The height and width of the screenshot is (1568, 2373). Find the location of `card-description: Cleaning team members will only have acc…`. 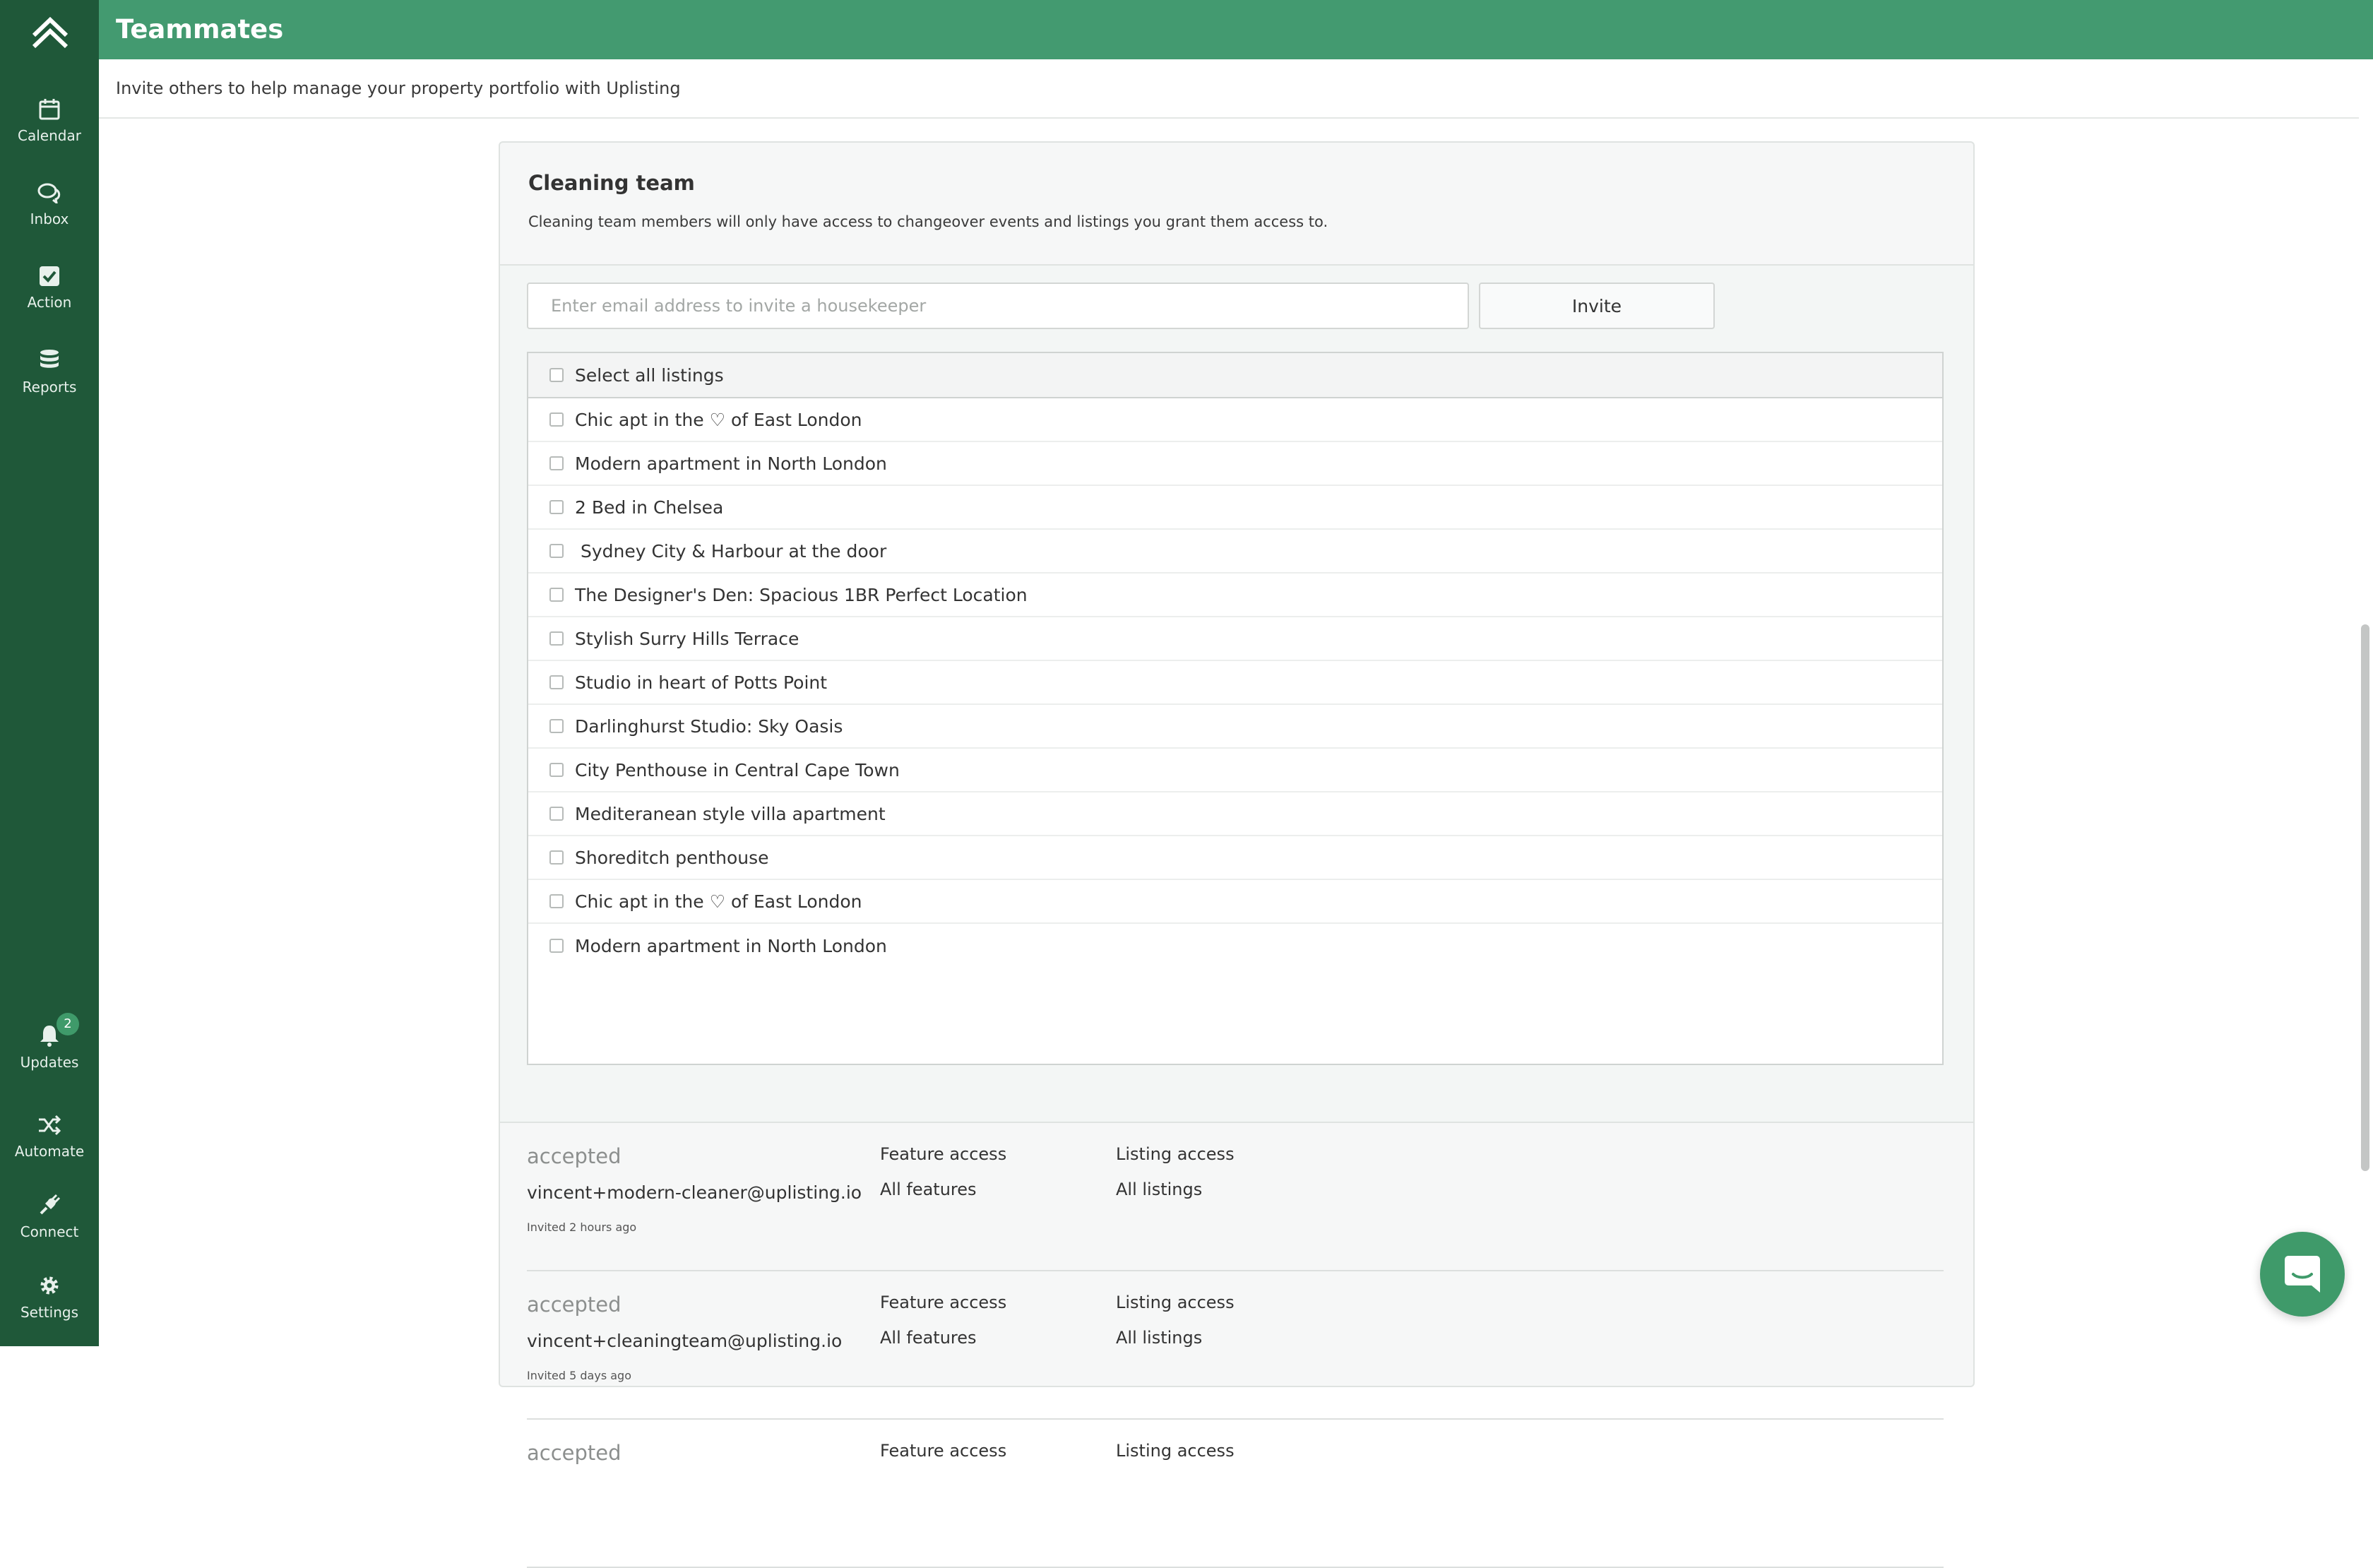

card-description: Cleaning team members will only have acc… is located at coordinates (928, 221).